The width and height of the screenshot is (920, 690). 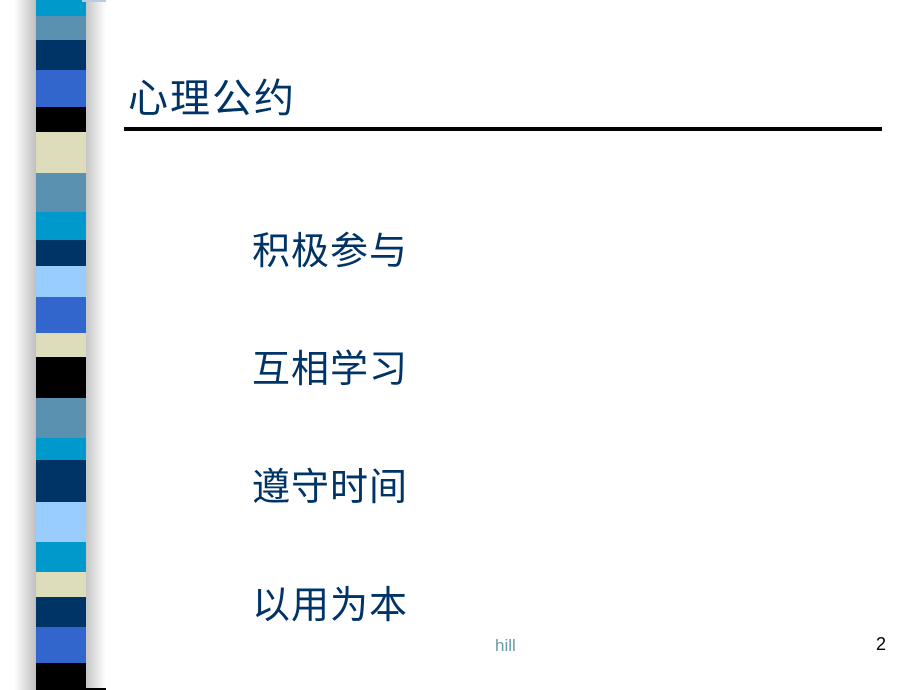 I want to click on slide-title: 心理公约, so click(x=212, y=99).